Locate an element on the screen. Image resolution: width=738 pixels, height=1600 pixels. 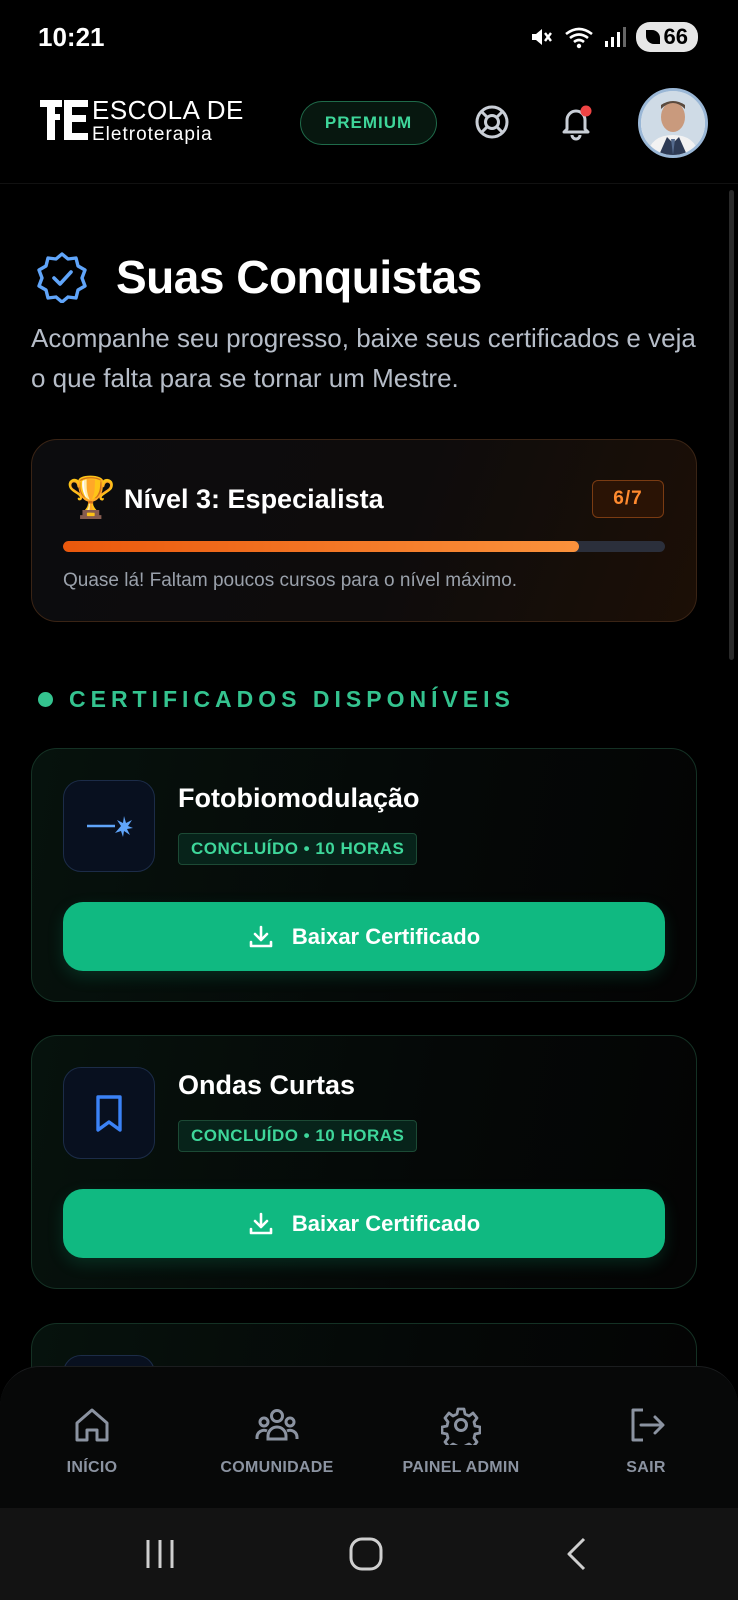
level-title: Nível 3: Especialista is located at coordinates (254, 499).